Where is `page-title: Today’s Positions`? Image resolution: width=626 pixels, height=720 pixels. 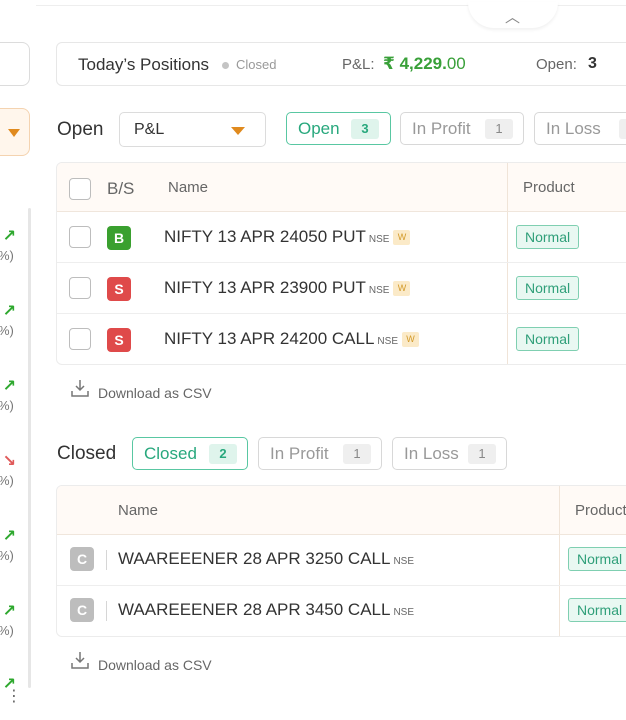 page-title: Today’s Positions is located at coordinates (144, 64).